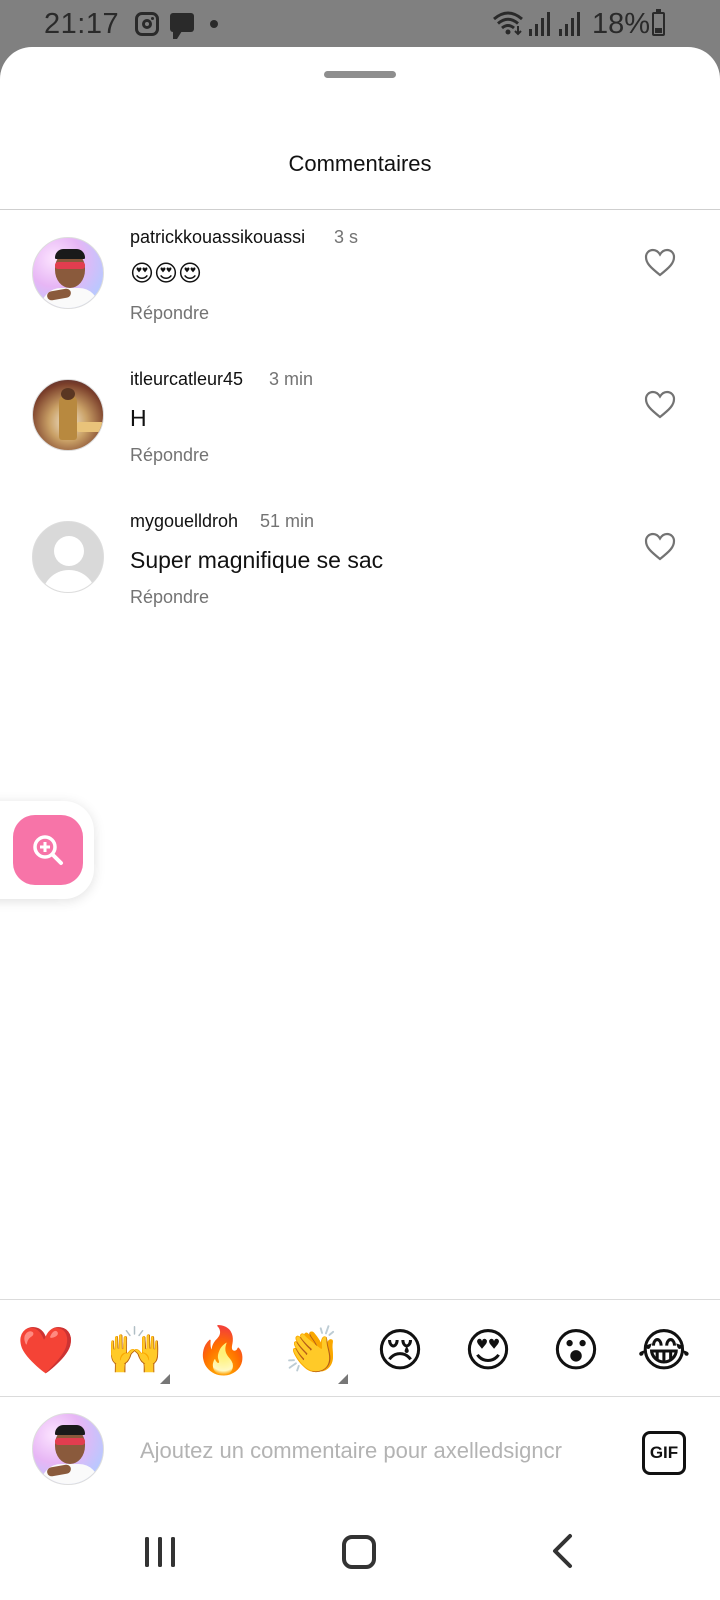  I want to click on navigation-bar, so click(360, 1553).